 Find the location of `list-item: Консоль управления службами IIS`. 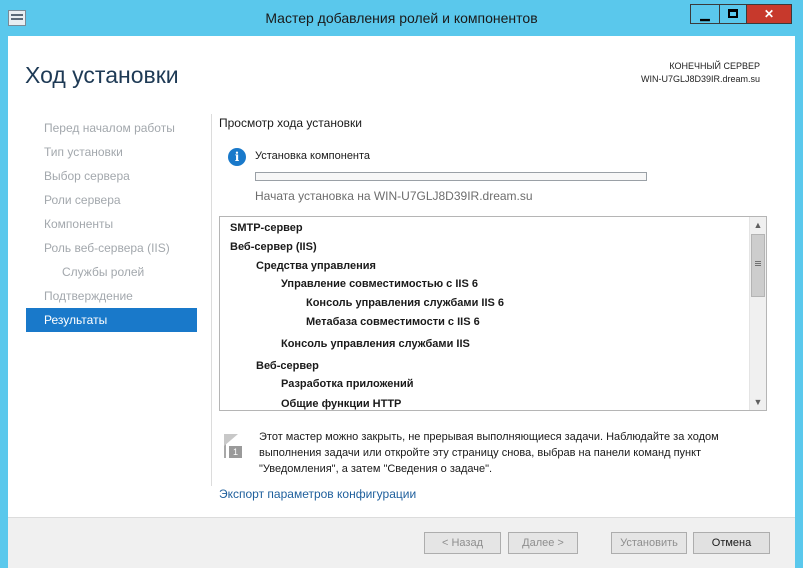

list-item: Консоль управления службами IIS is located at coordinates (375, 344).